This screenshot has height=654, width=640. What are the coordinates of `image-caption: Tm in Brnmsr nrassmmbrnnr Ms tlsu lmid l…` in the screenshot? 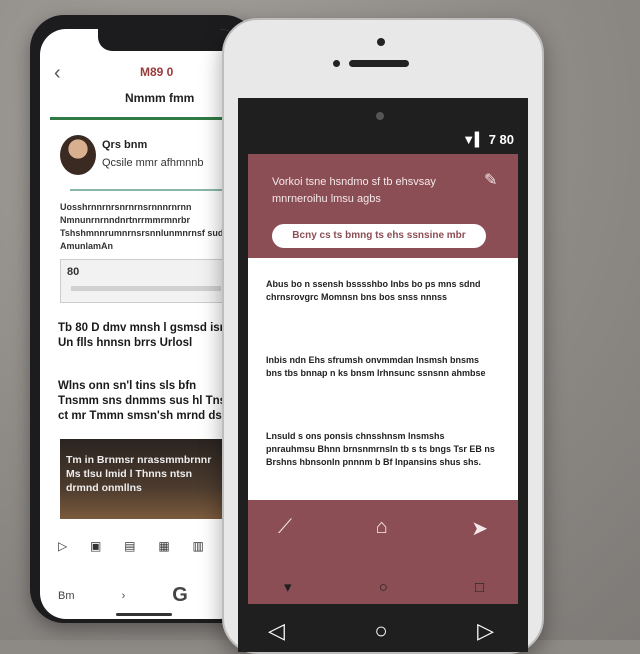 It's located at (139, 474).